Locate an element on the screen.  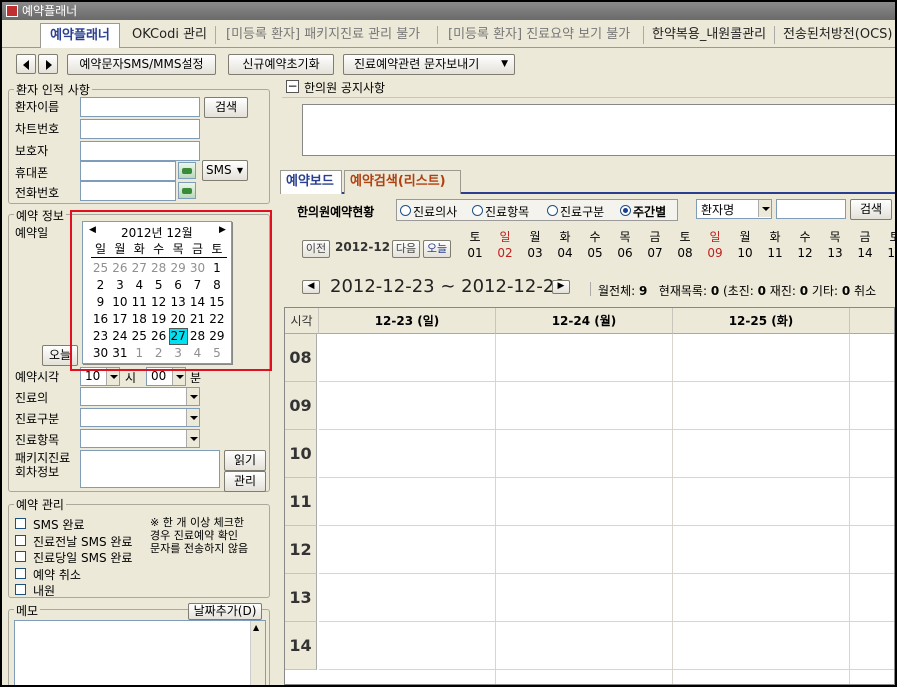
send-sms-dropdown: 진료예약관련 문자보내기 ▼ is located at coordinates (429, 64).